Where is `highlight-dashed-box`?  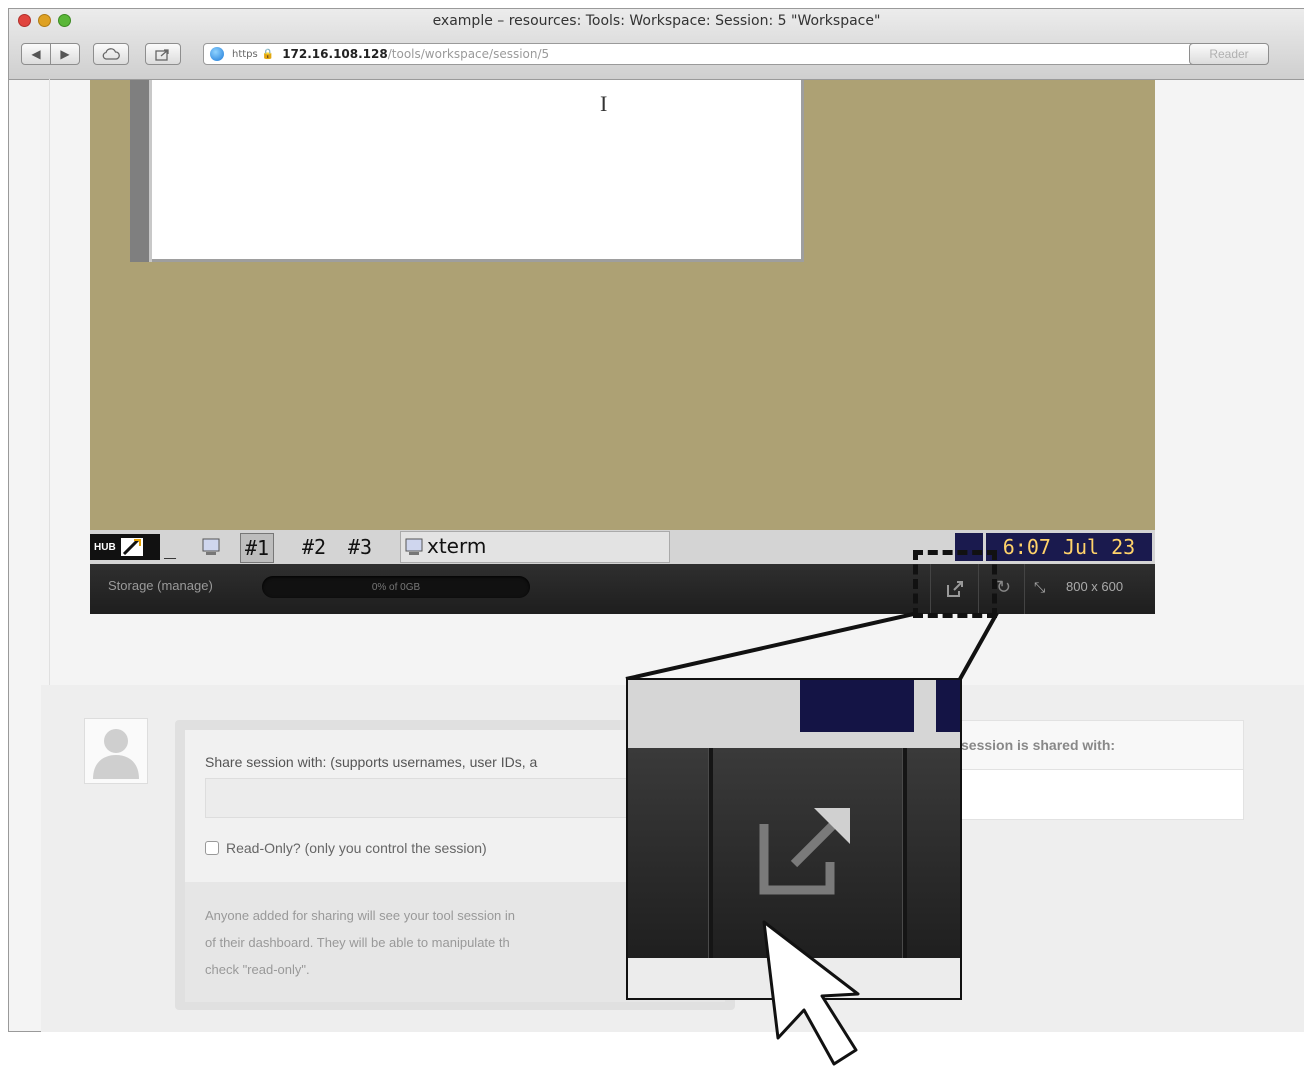 highlight-dashed-box is located at coordinates (955, 584).